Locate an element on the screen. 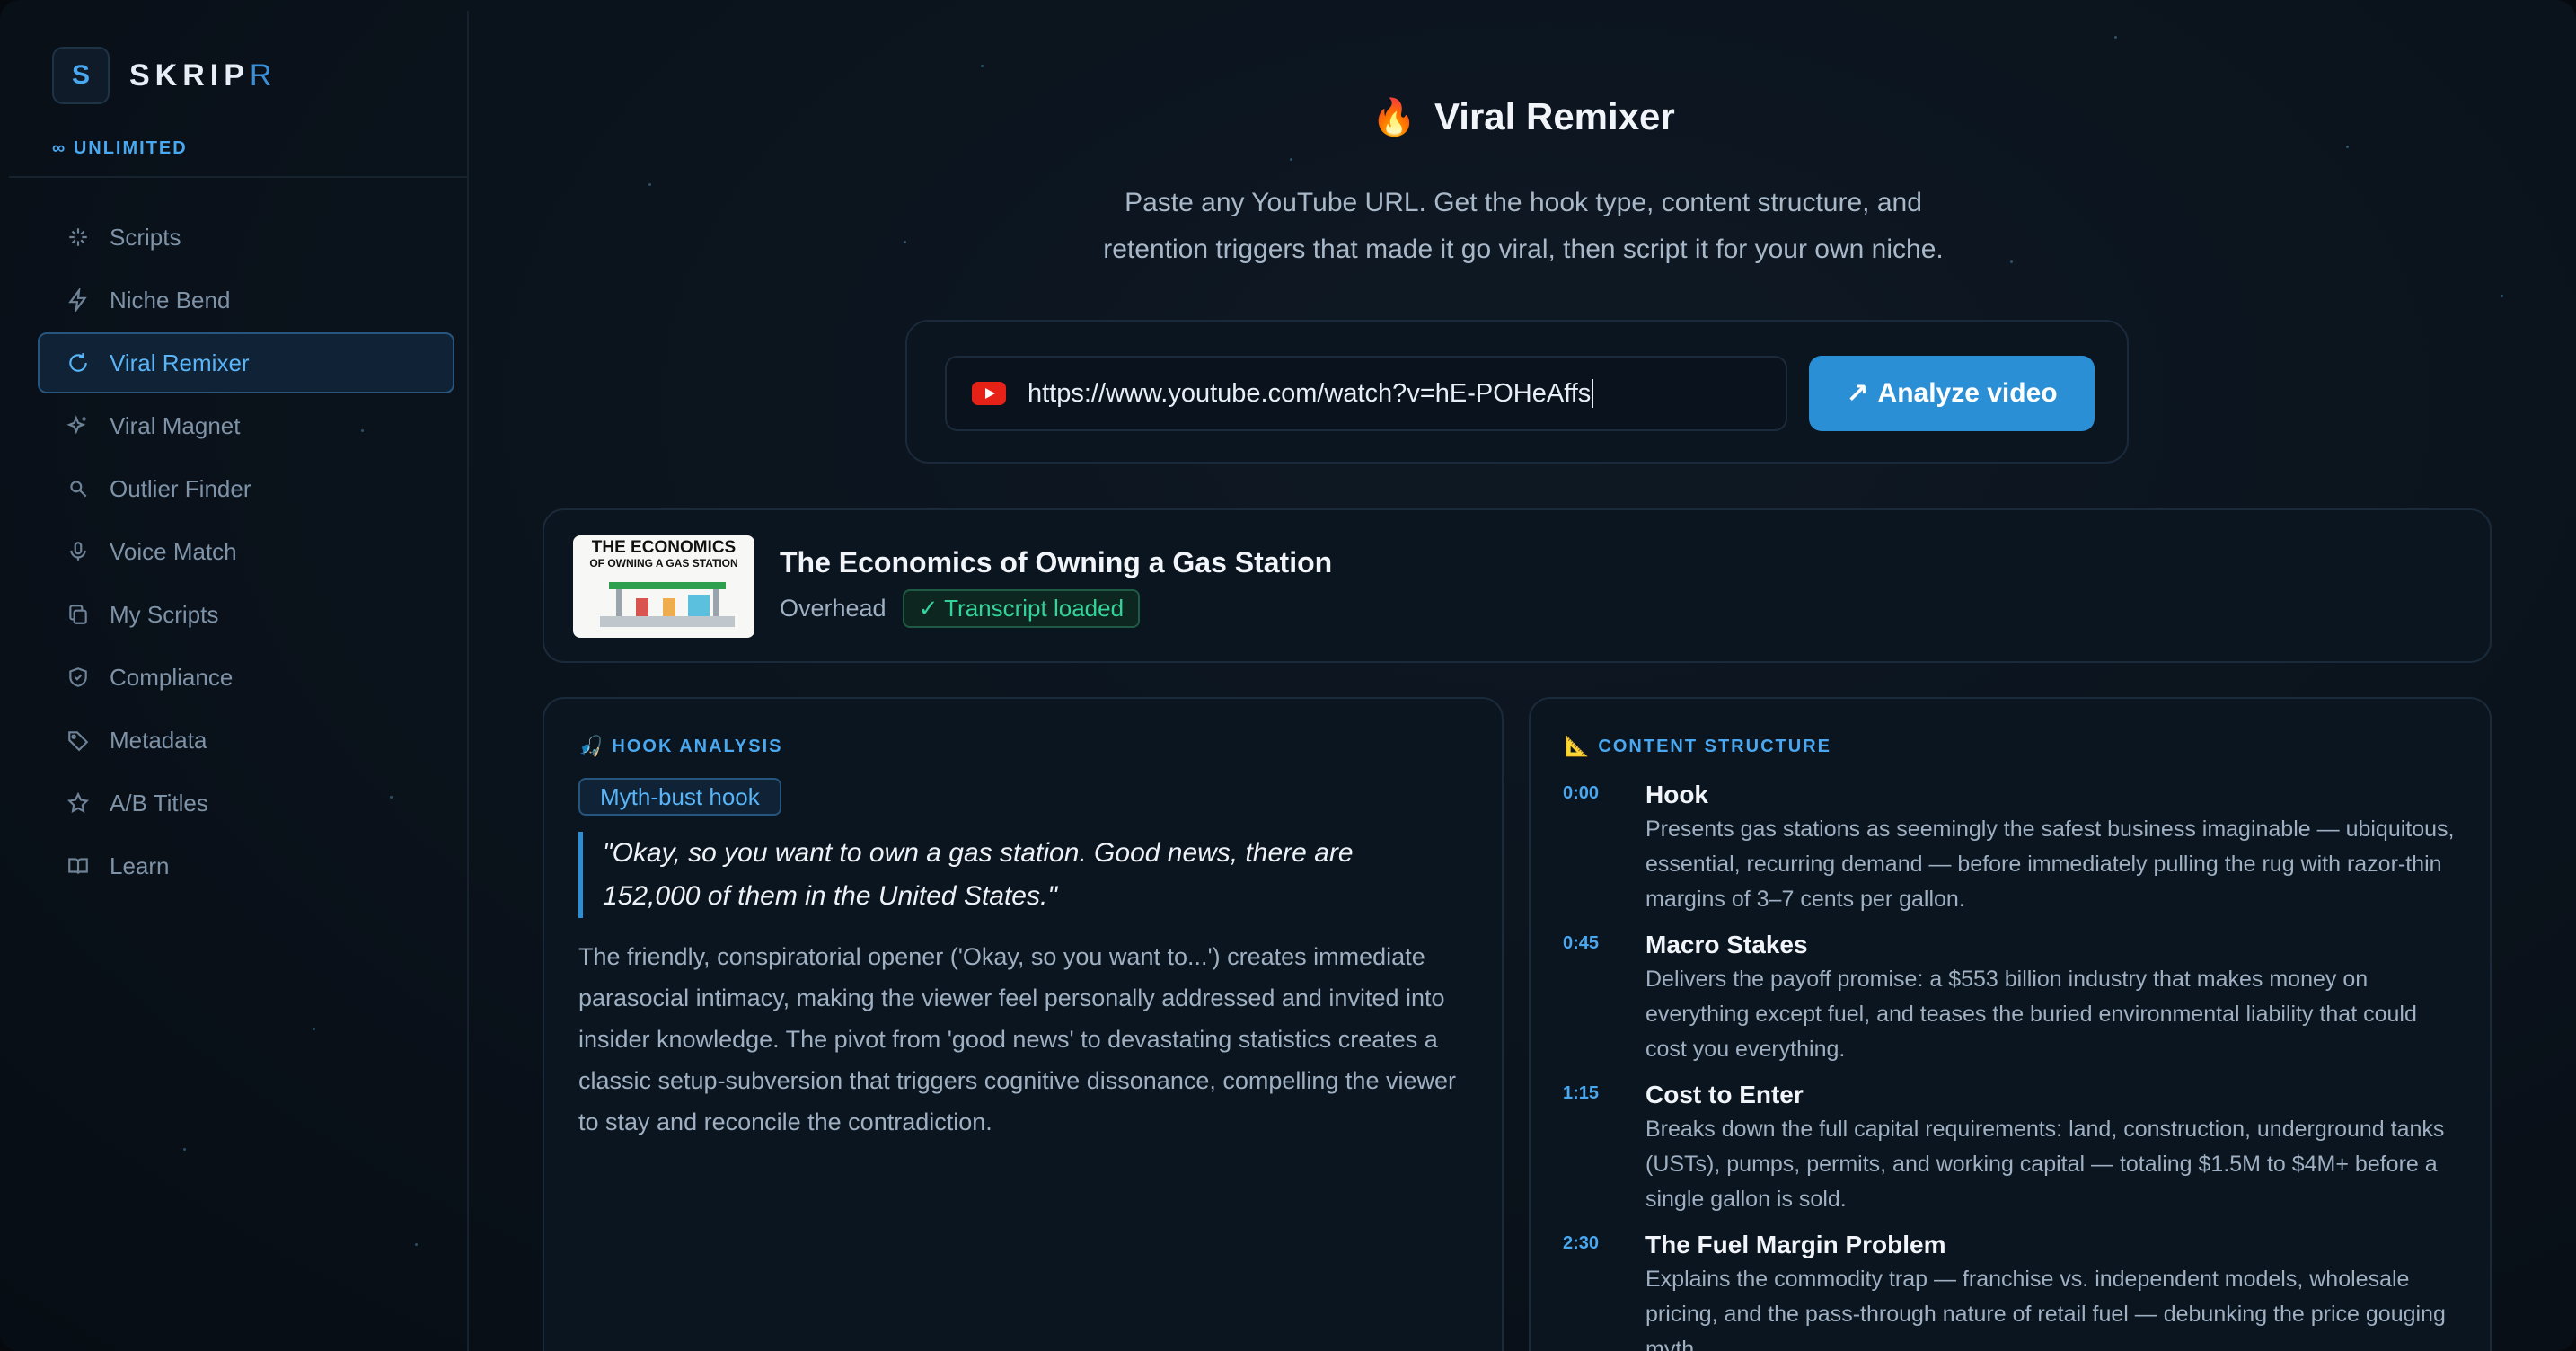  brand-name: SKRIPR is located at coordinates (203, 75).